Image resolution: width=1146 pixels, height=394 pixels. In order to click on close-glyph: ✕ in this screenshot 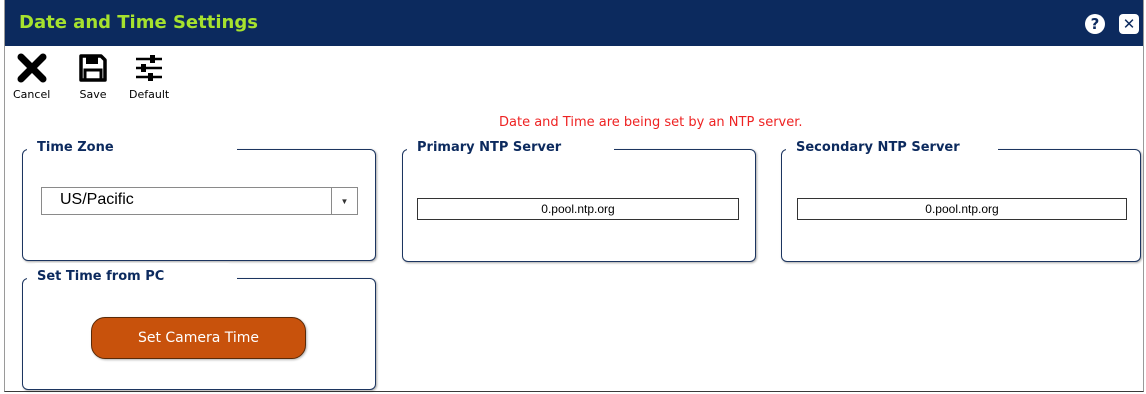, I will do `click(1129, 24)`.